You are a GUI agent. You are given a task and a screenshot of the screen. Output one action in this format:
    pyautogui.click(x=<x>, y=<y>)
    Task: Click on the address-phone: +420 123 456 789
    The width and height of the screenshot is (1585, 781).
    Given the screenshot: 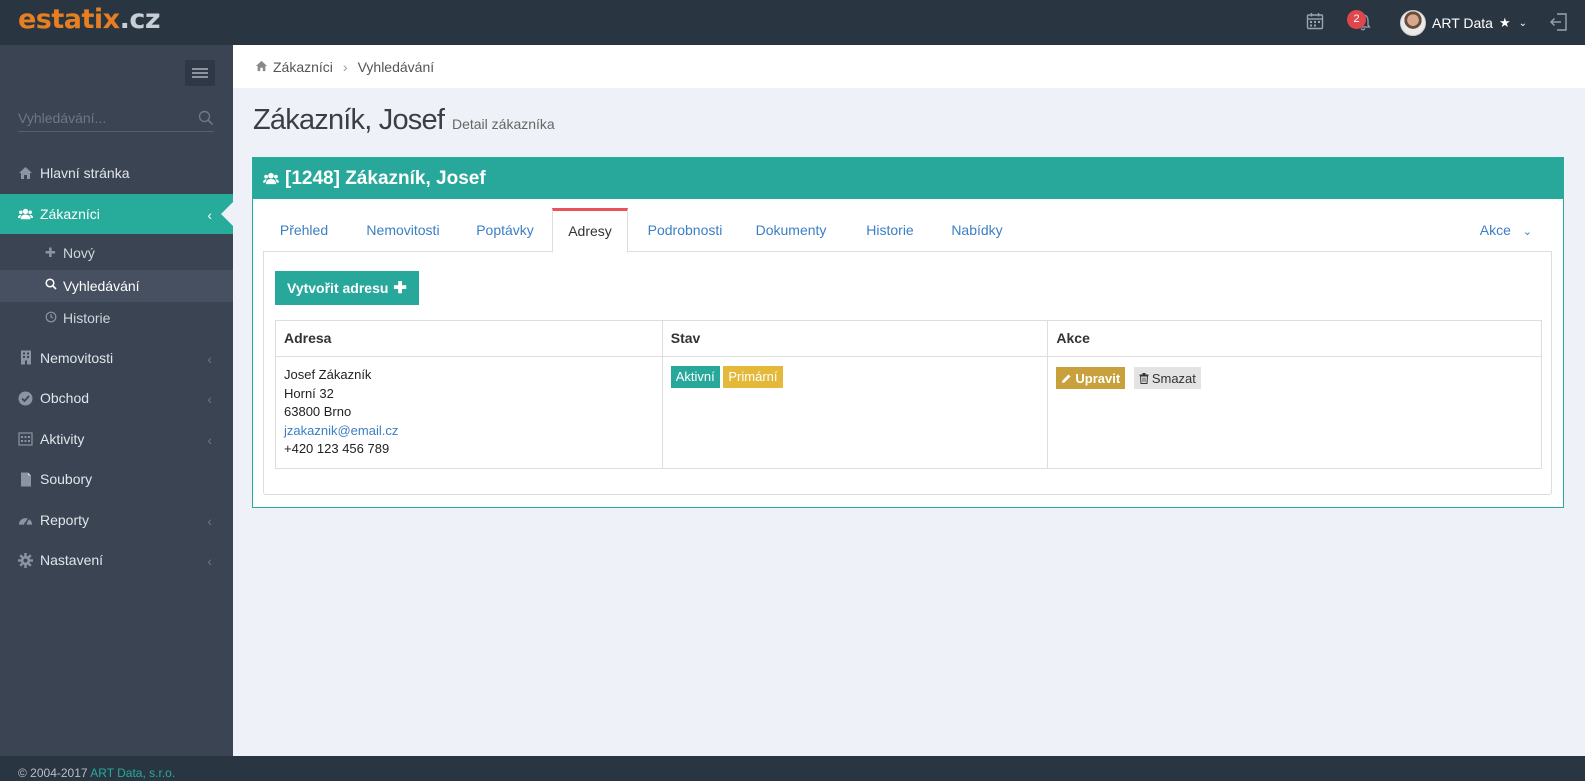 What is the action you would take?
    pyautogui.click(x=337, y=448)
    